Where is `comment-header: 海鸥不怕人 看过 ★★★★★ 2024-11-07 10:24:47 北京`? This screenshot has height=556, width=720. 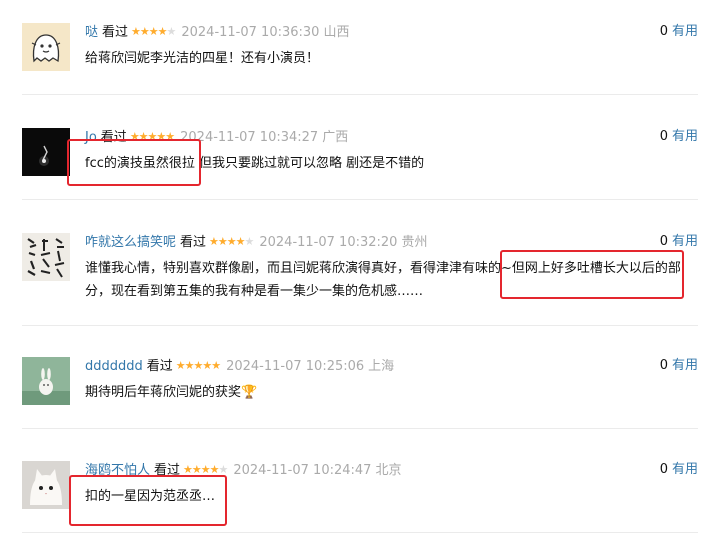 comment-header: 海鸥不怕人 看过 ★★★★★ 2024-11-07 10:24:47 北京 is located at coordinates (243, 470).